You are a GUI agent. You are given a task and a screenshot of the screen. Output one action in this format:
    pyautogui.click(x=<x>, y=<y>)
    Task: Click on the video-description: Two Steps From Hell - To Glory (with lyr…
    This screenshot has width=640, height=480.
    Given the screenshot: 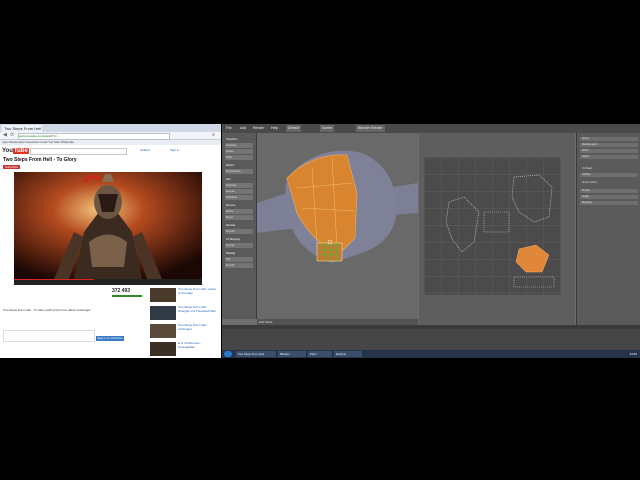 What is the action you would take?
    pyautogui.click(x=47, y=310)
    